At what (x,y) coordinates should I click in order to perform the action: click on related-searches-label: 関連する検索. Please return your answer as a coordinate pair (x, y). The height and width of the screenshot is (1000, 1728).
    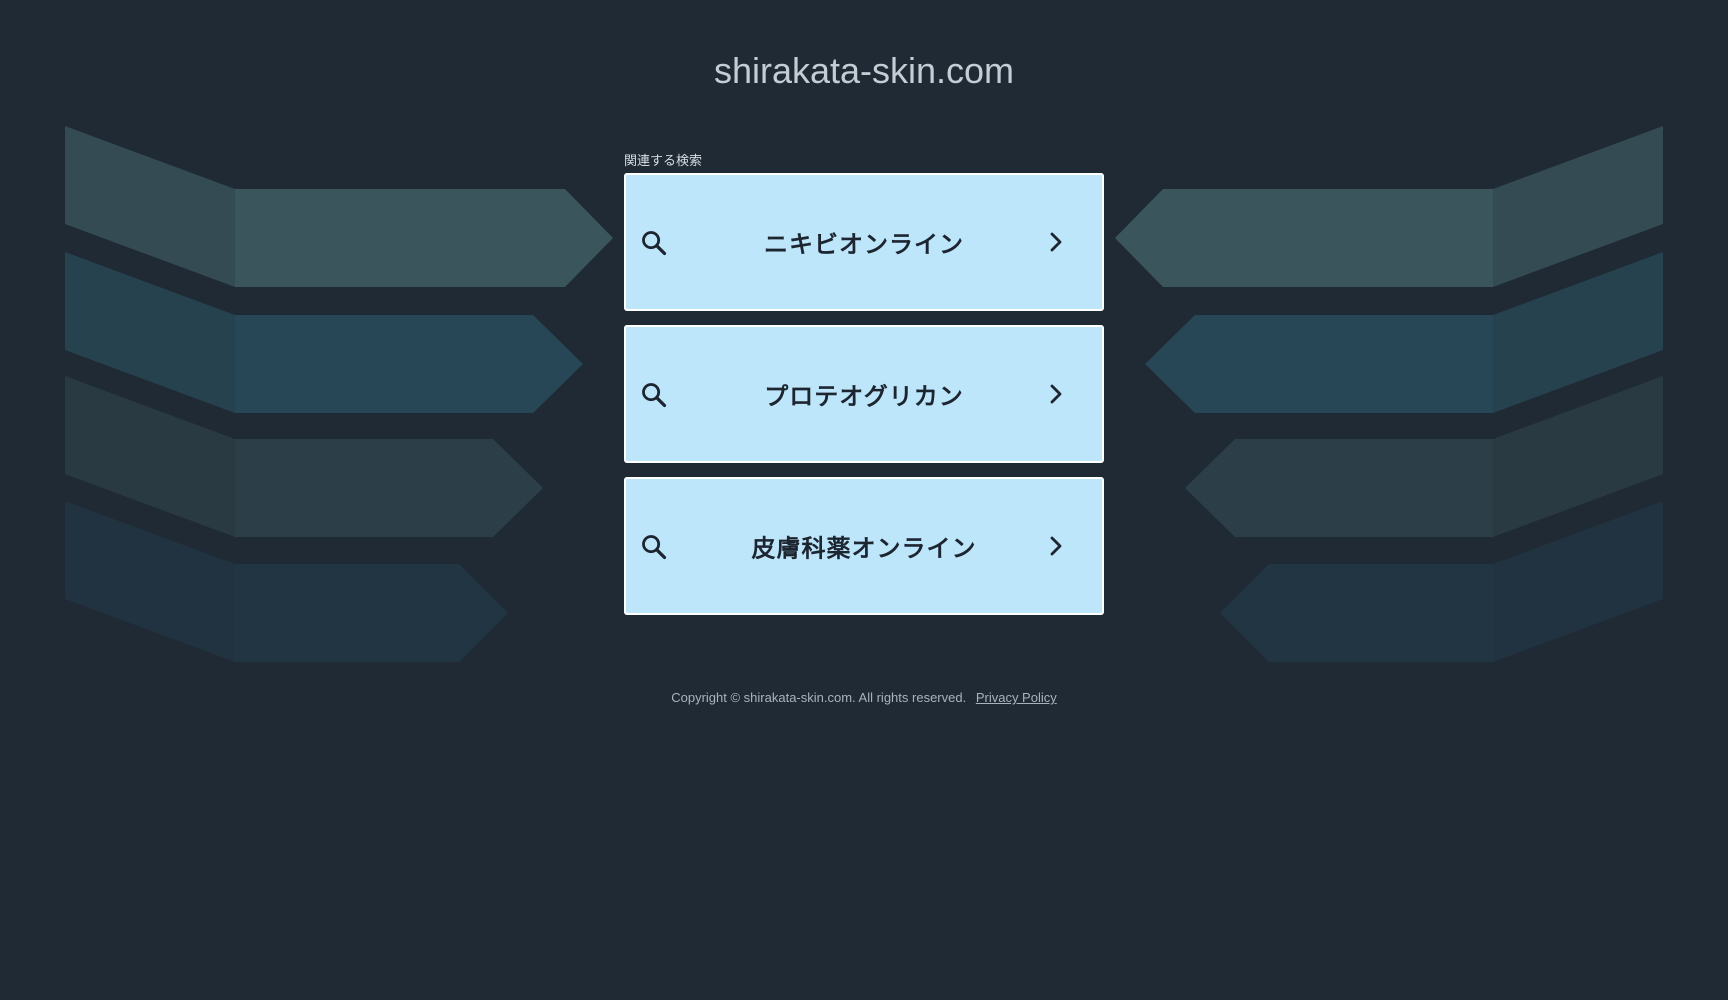
    Looking at the image, I should click on (663, 160).